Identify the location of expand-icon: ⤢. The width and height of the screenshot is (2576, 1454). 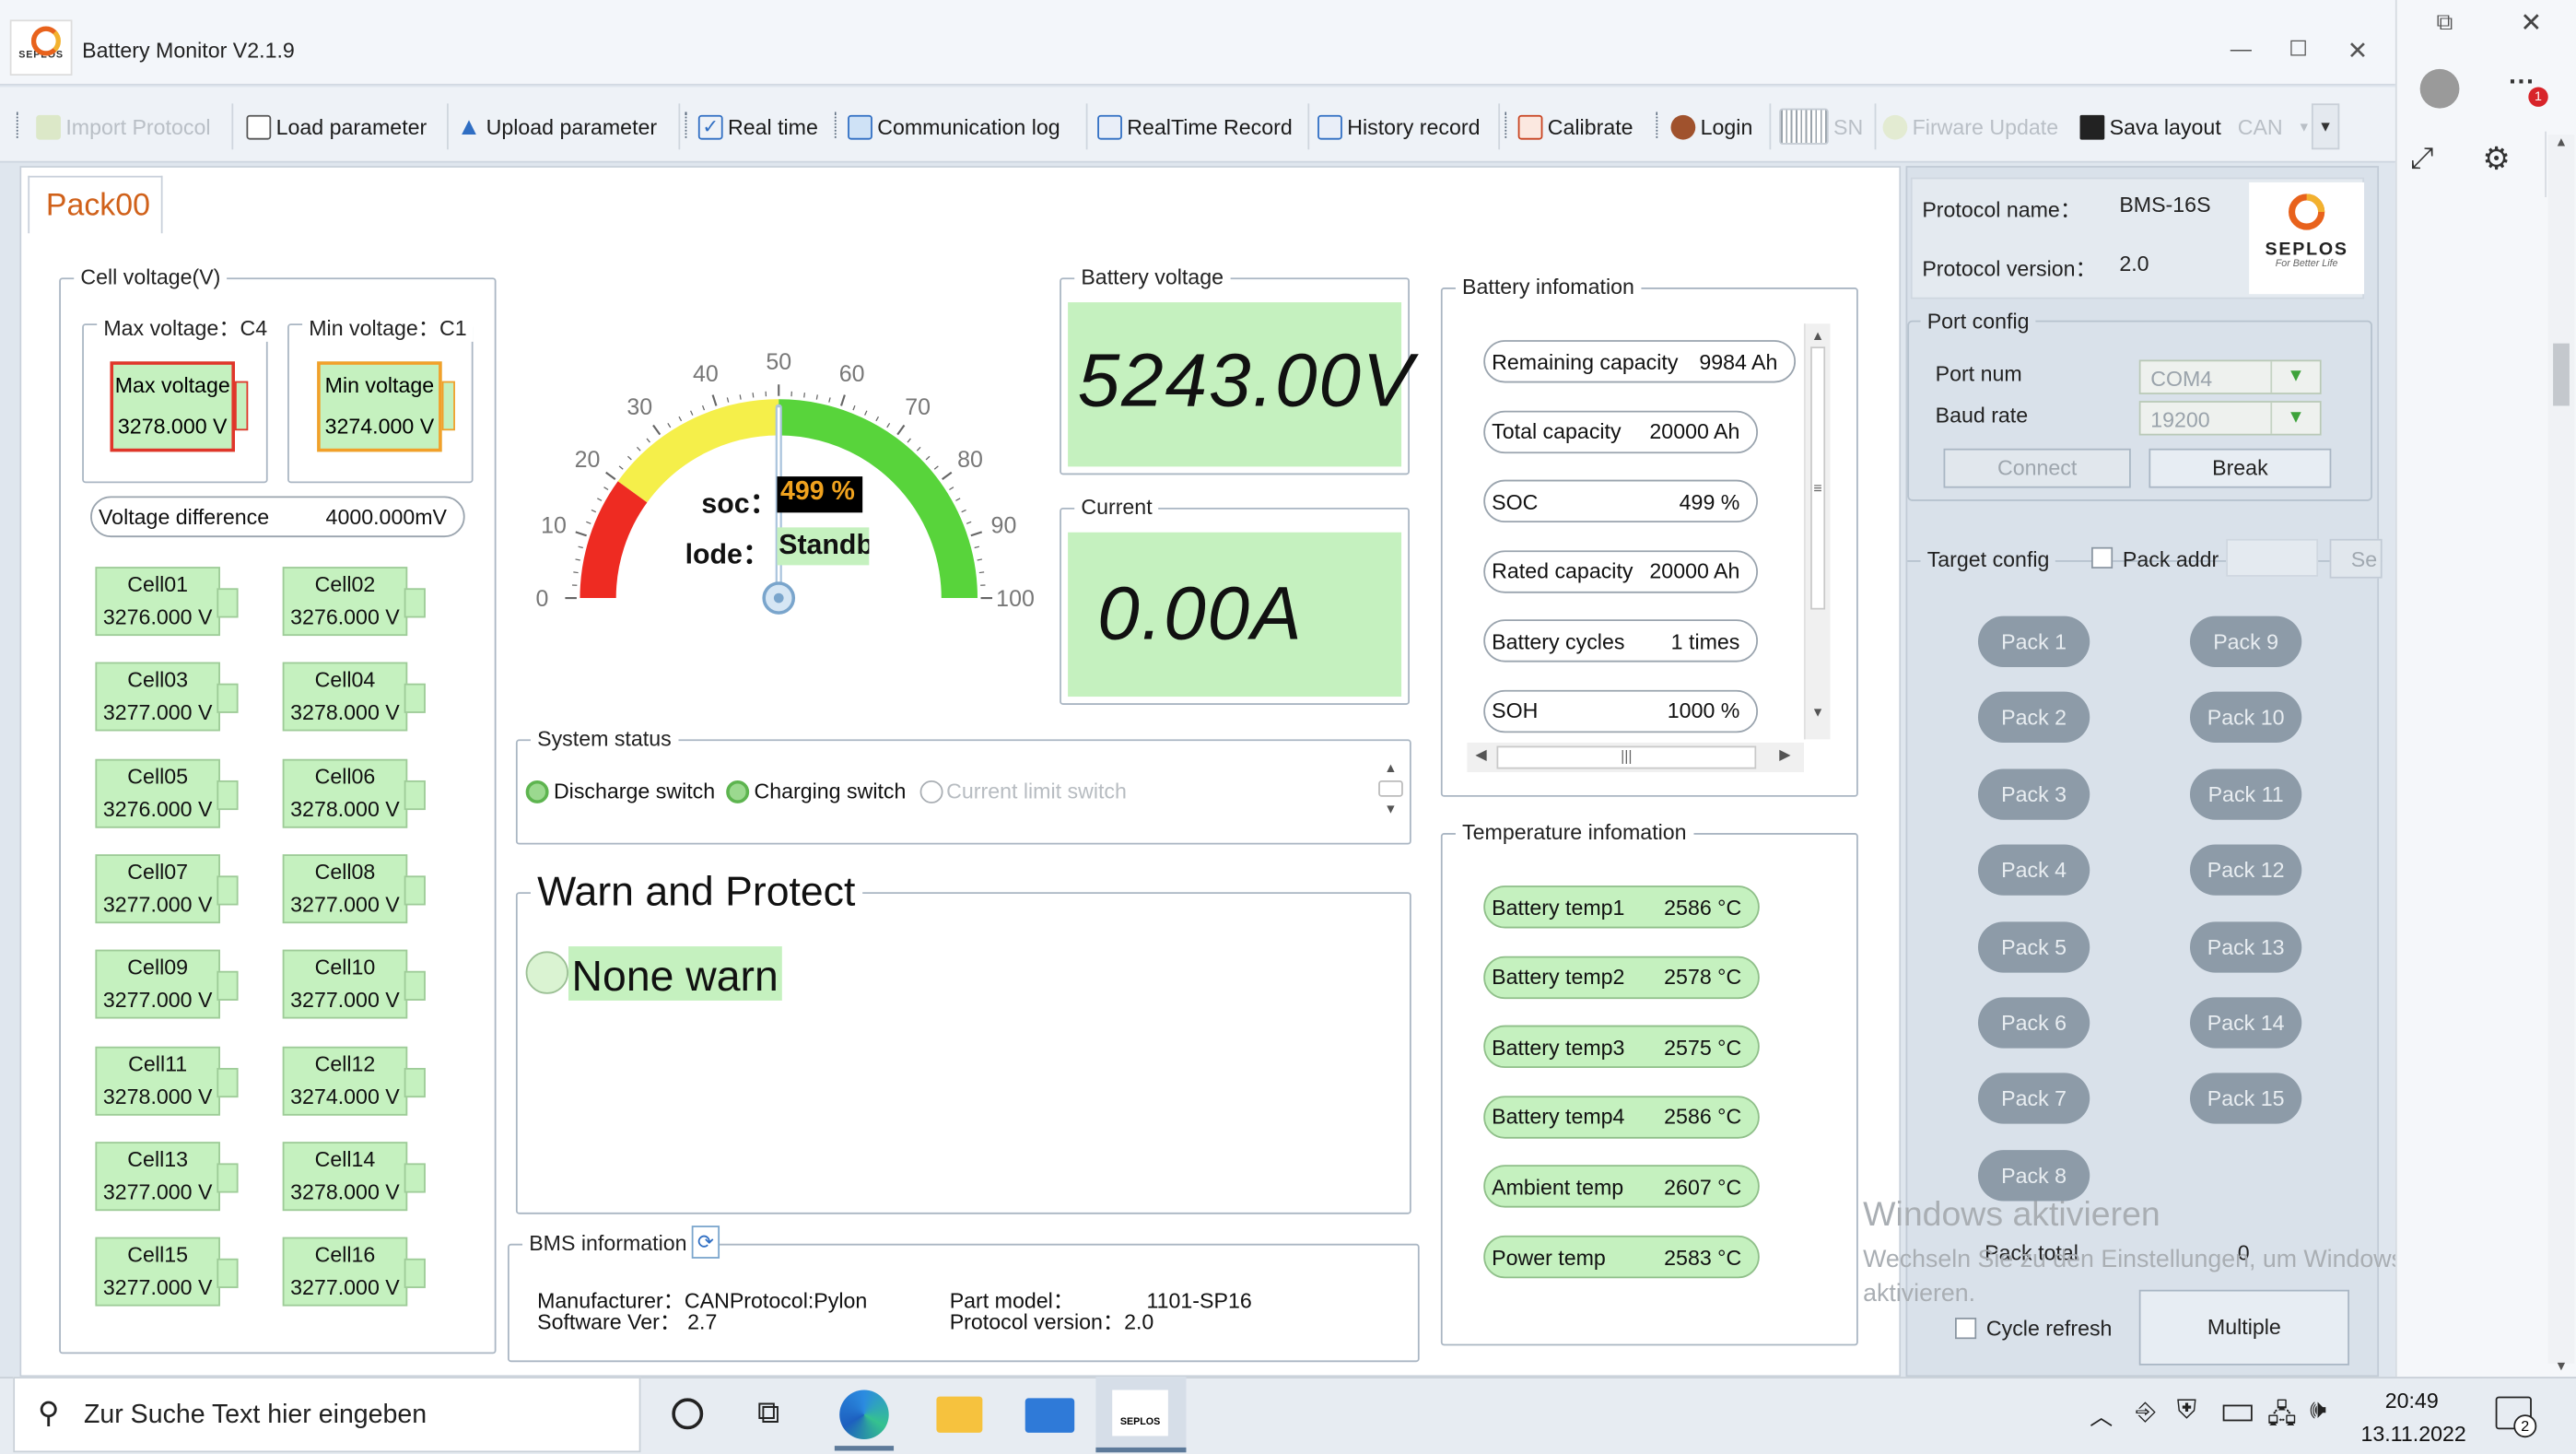
(2422, 158).